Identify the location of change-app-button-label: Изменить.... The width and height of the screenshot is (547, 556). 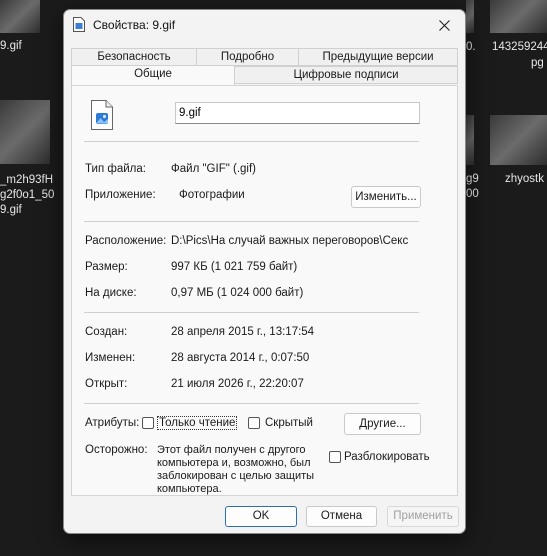
(386, 197).